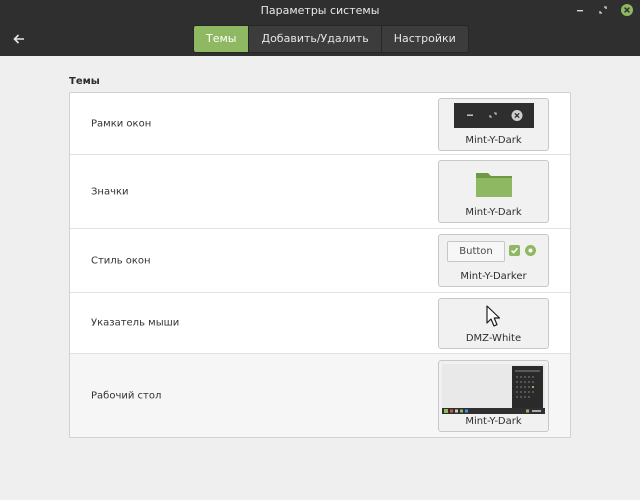  Describe the element at coordinates (425, 39) in the screenshot. I see `tab-settings: Настройки` at that location.